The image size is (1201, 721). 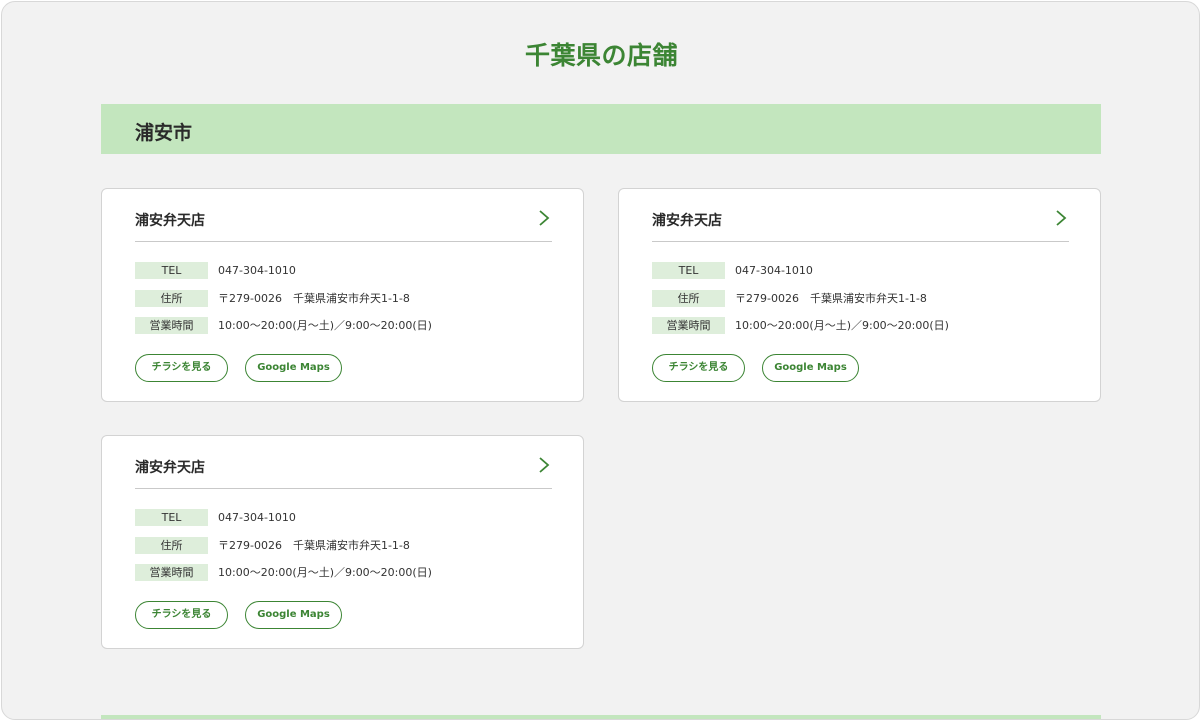 What do you see at coordinates (164, 133) in the screenshot?
I see `city-name: 浦安市` at bounding box center [164, 133].